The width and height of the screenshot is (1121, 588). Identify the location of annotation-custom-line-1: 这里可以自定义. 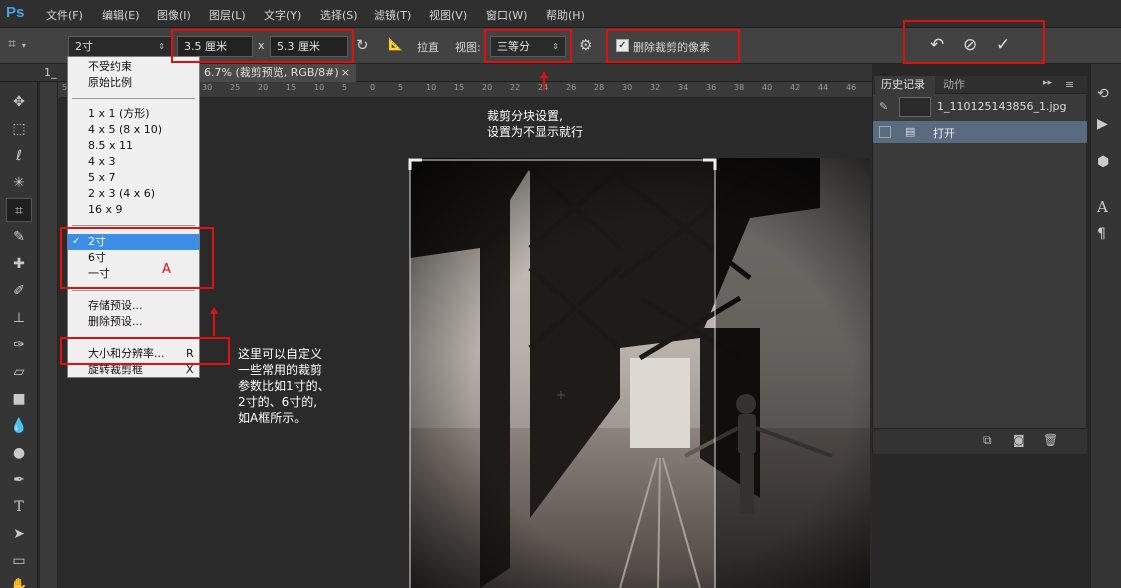
(280, 354).